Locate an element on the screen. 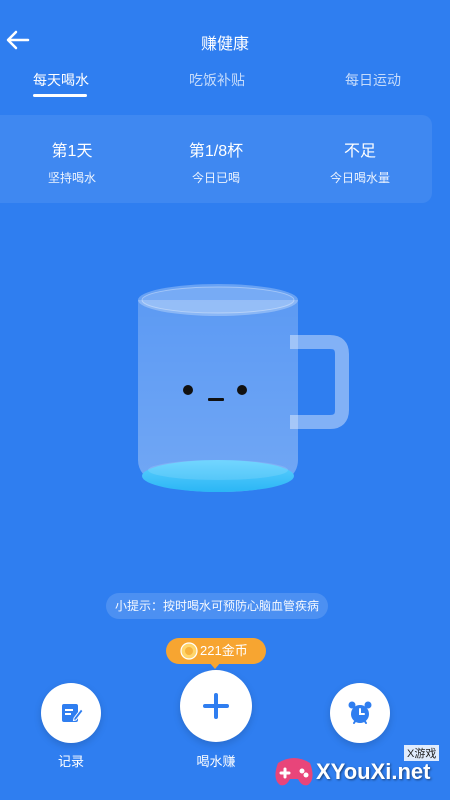  record-button-label: 记录 is located at coordinates (70, 761).